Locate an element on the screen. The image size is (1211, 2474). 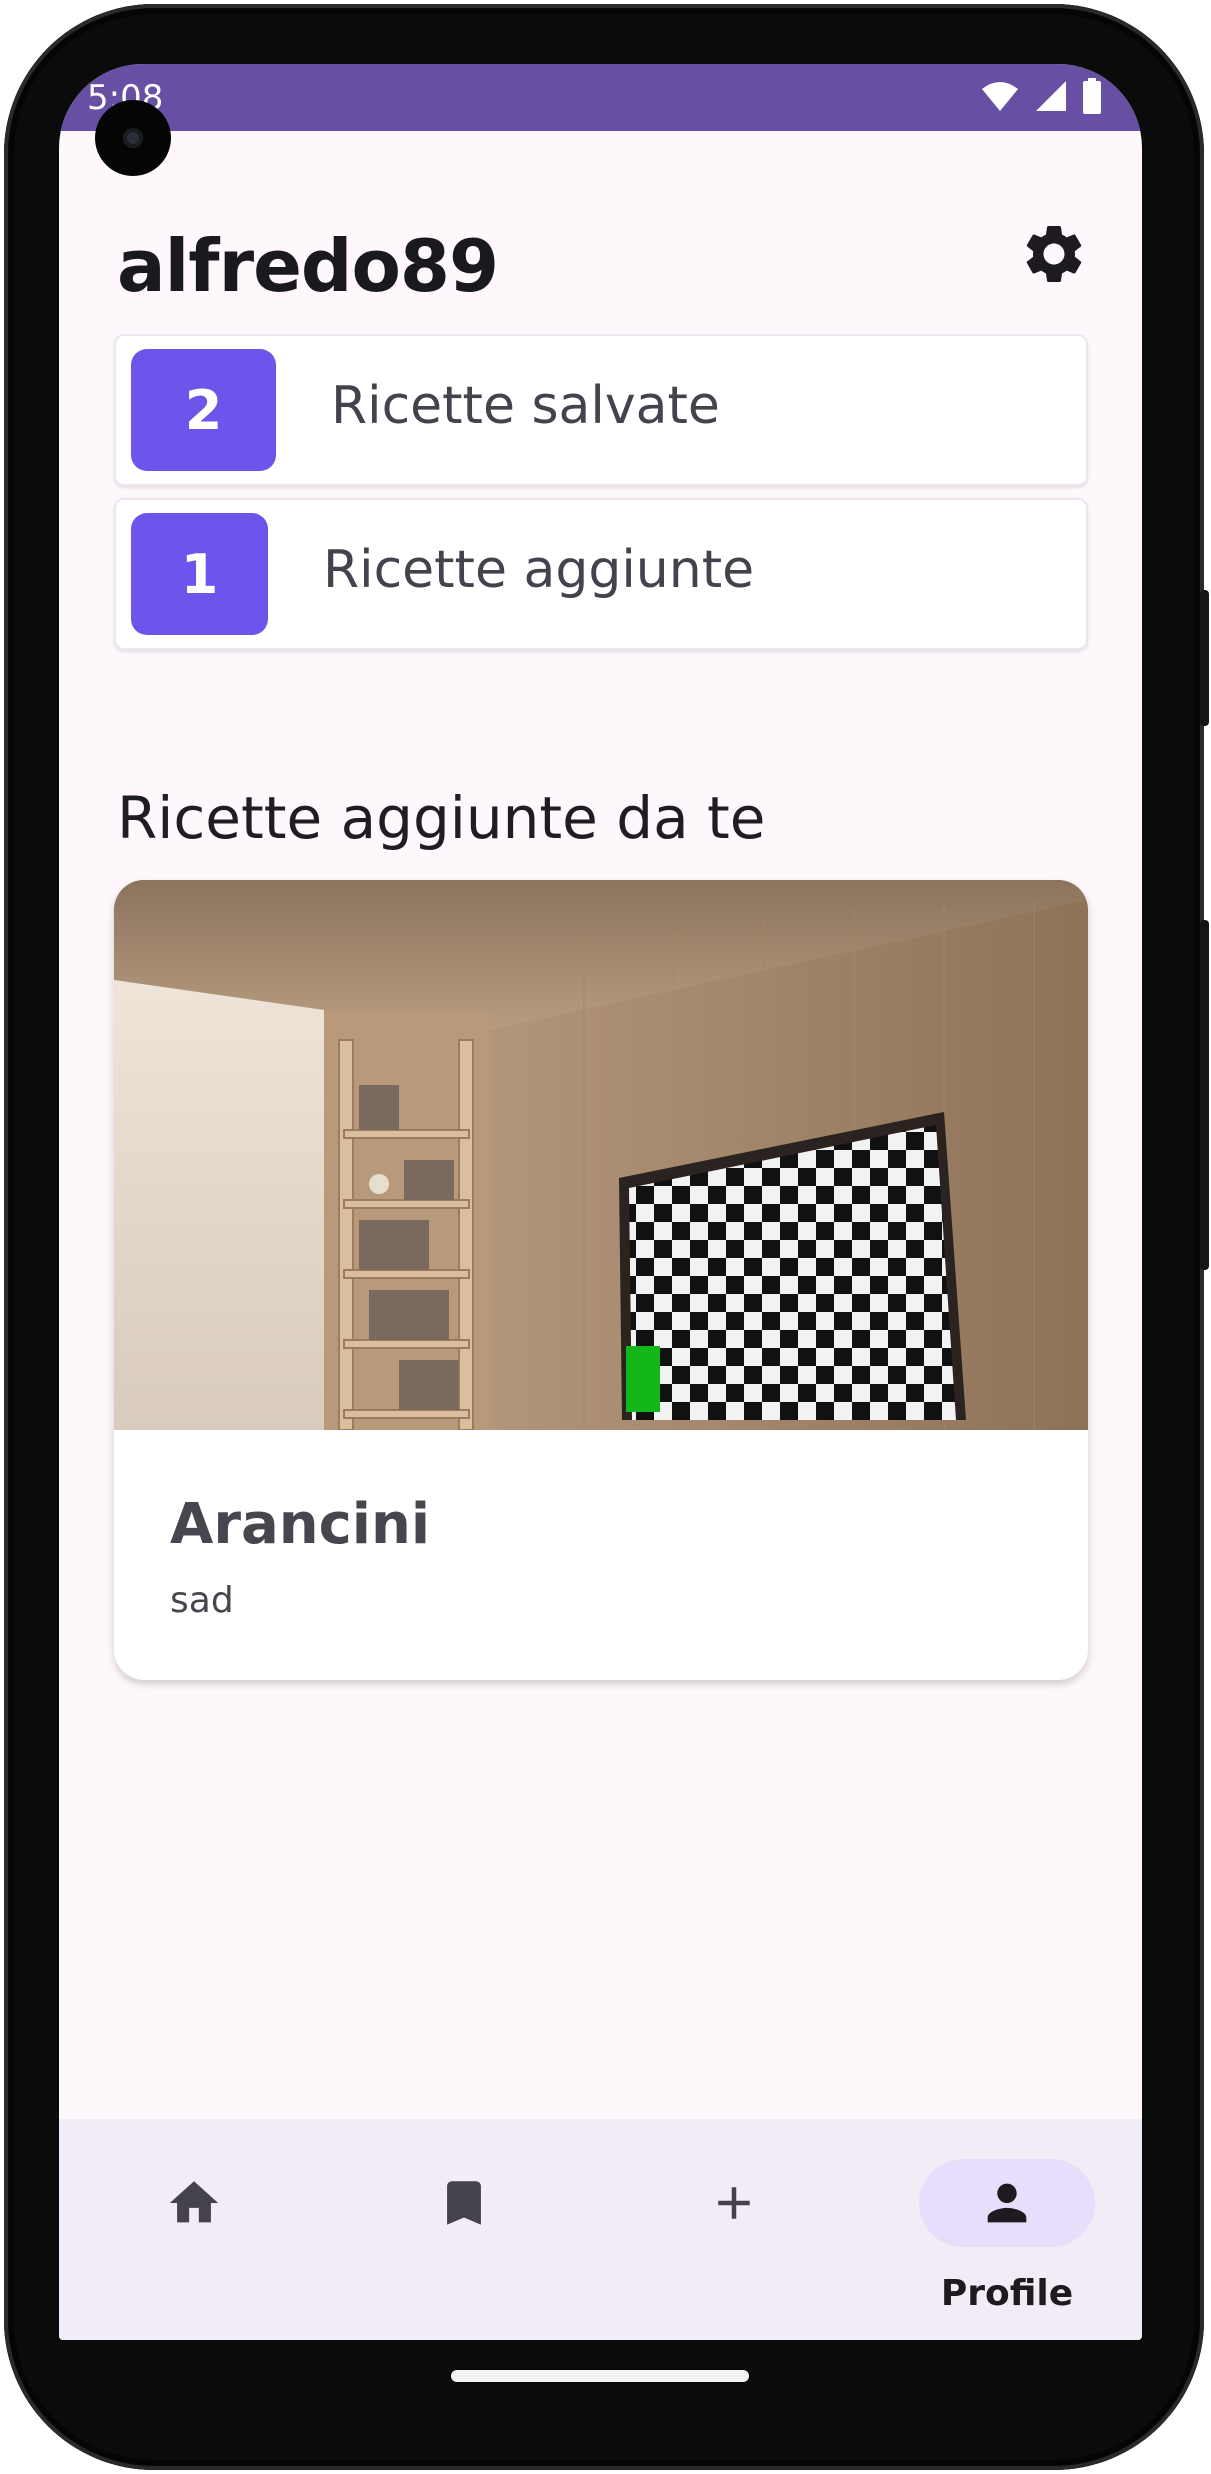
status-bar: 5:08 is located at coordinates (600, 97).